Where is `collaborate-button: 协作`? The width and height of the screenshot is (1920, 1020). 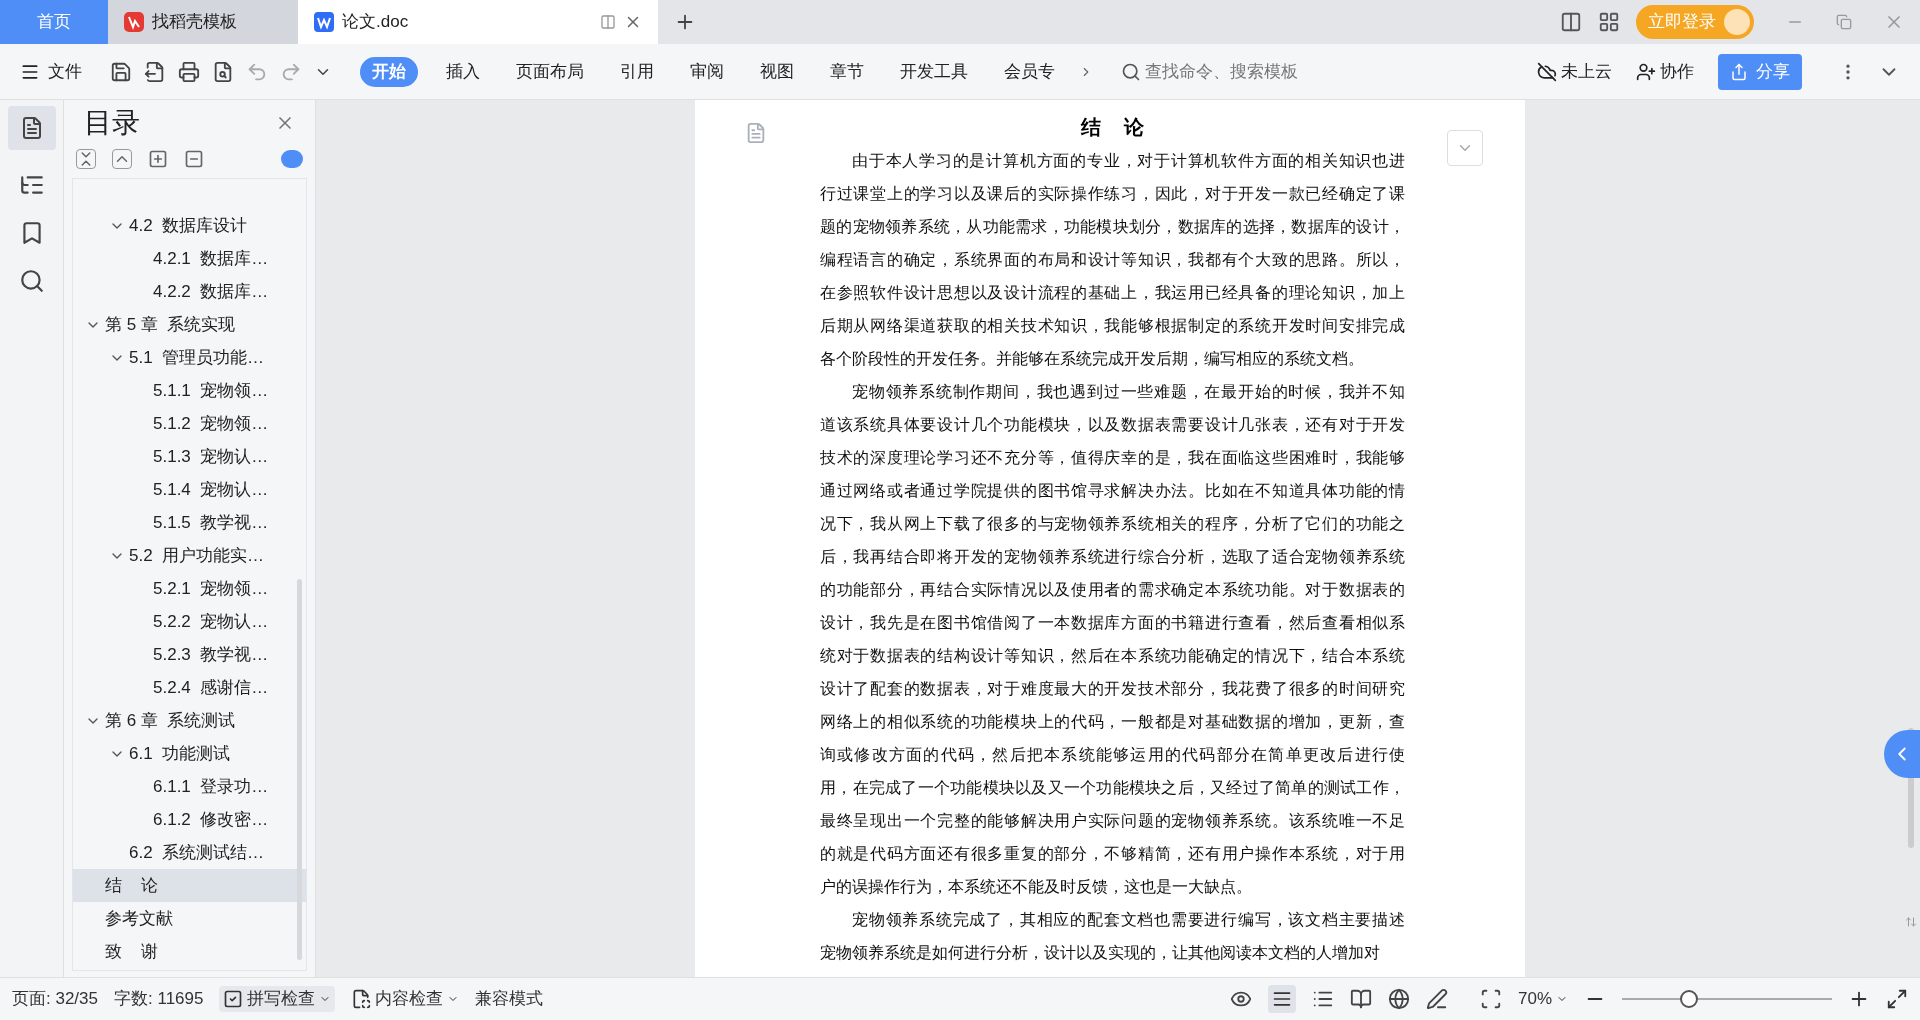 collaborate-button: 协作 is located at coordinates (1665, 71).